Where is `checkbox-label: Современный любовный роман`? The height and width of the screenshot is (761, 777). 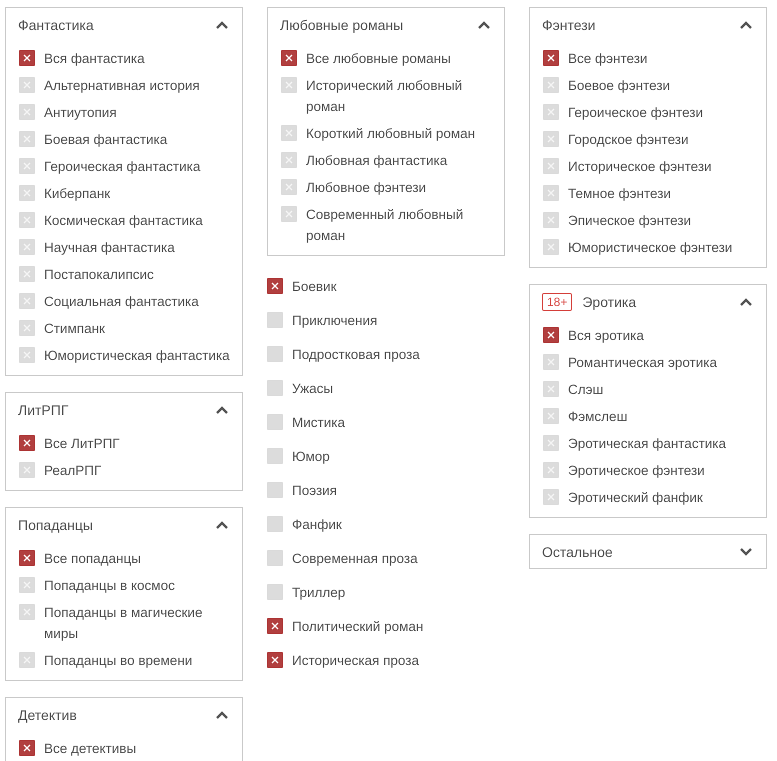
checkbox-label: Современный любовный роман is located at coordinates (403, 225).